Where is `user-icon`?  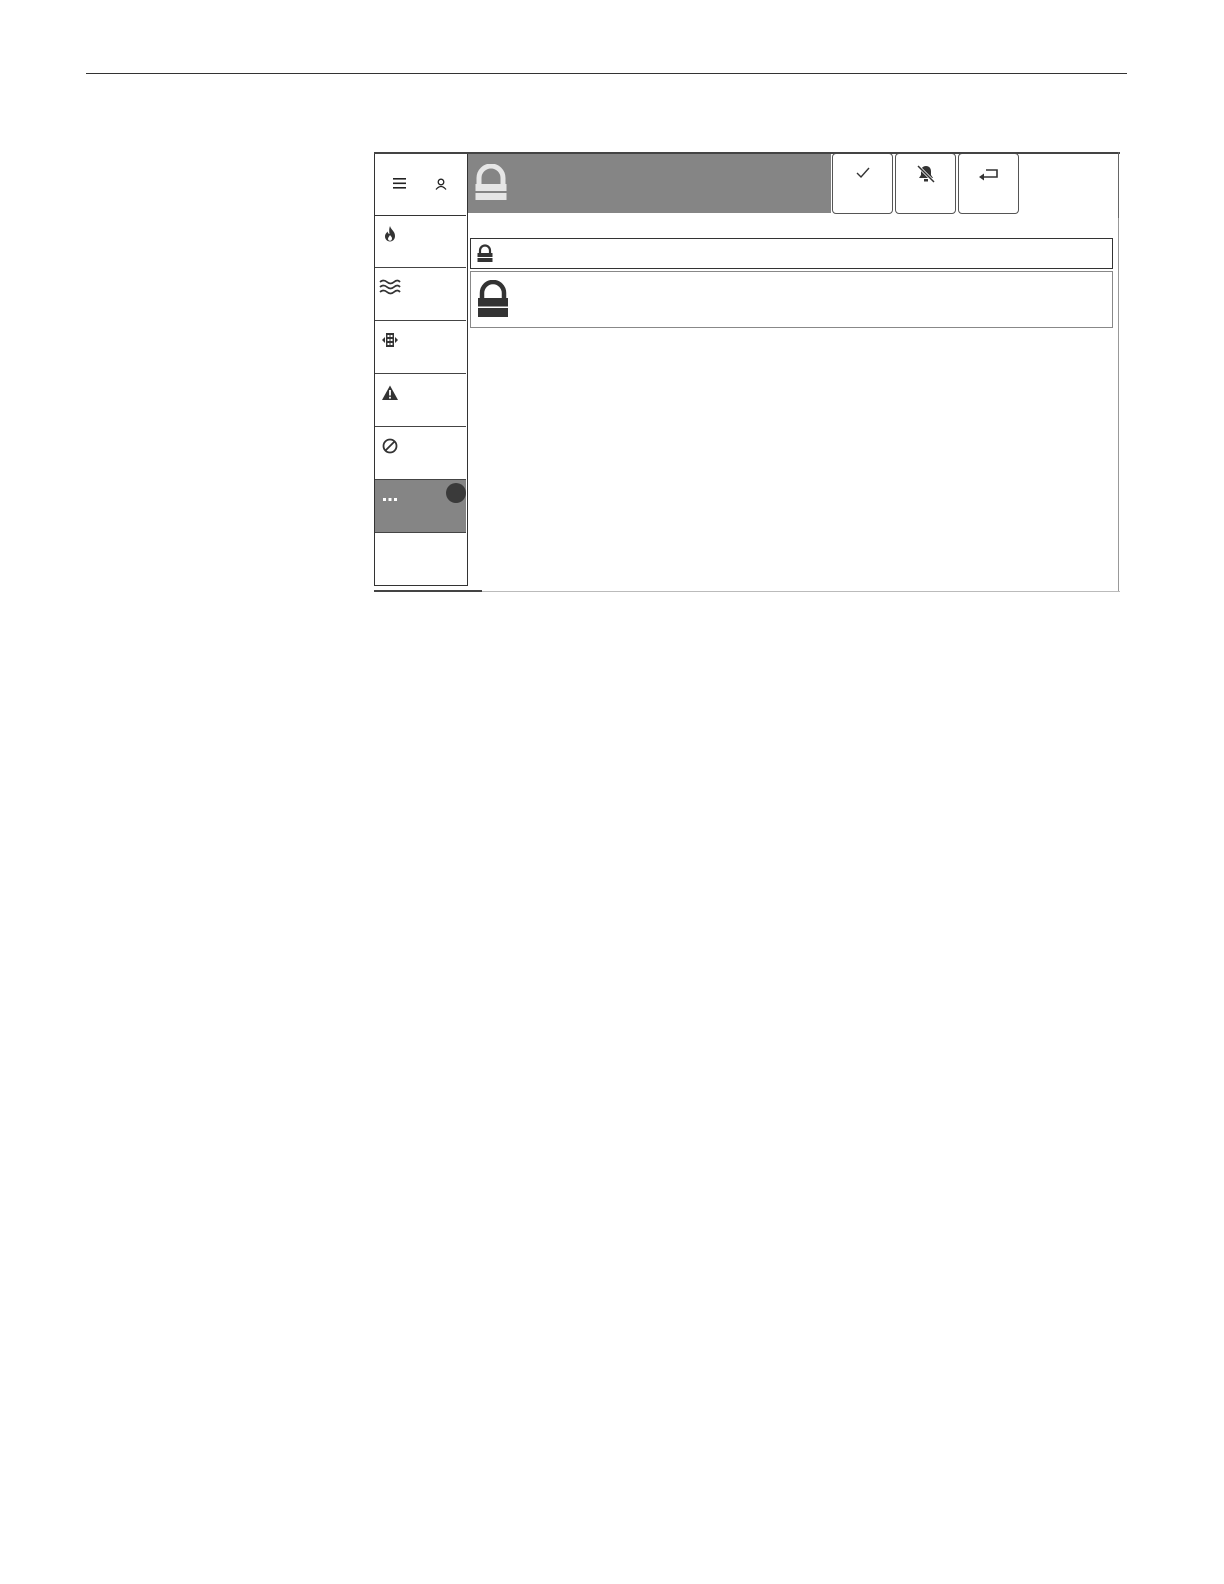 user-icon is located at coordinates (441, 184).